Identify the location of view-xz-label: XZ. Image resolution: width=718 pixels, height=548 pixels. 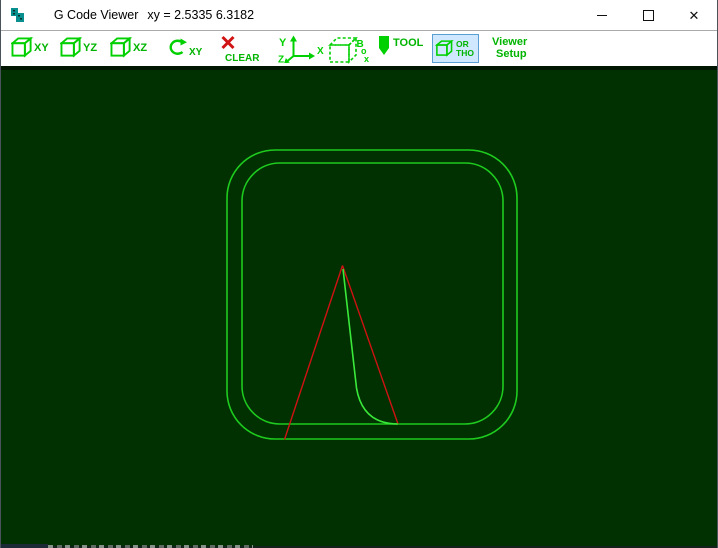
(140, 47).